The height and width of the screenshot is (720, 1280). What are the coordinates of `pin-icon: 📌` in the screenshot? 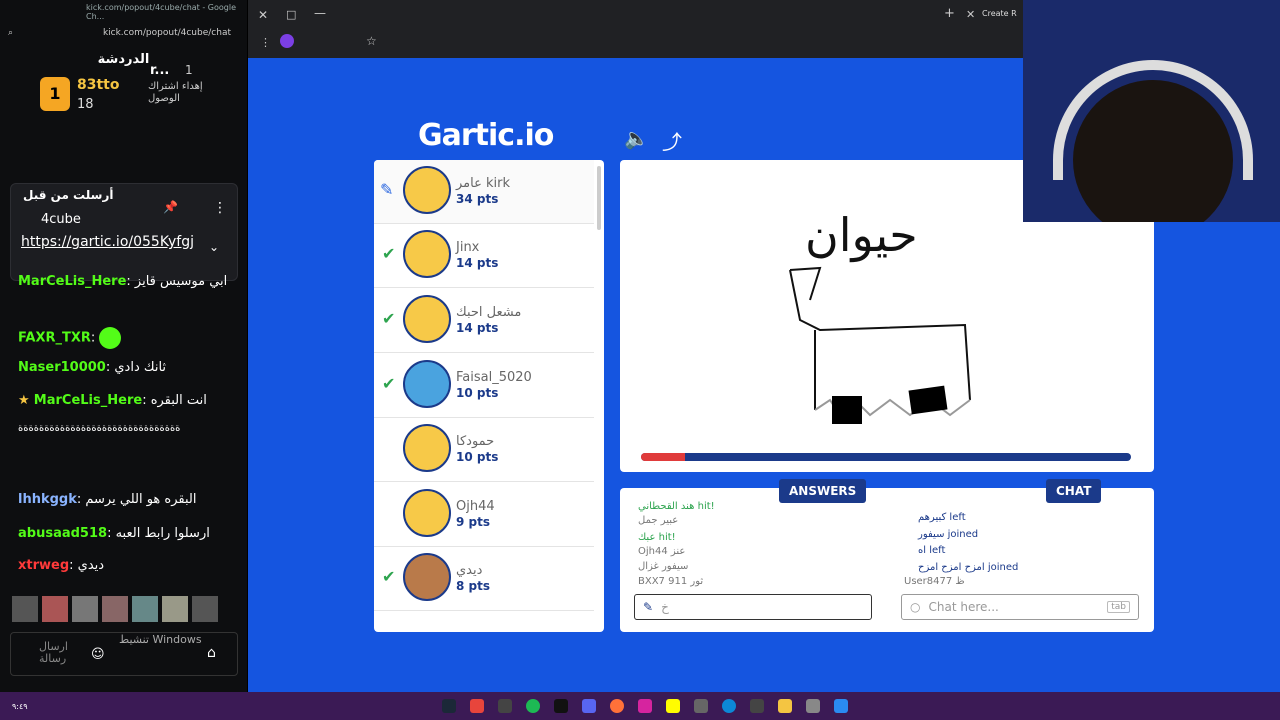 It's located at (170, 207).